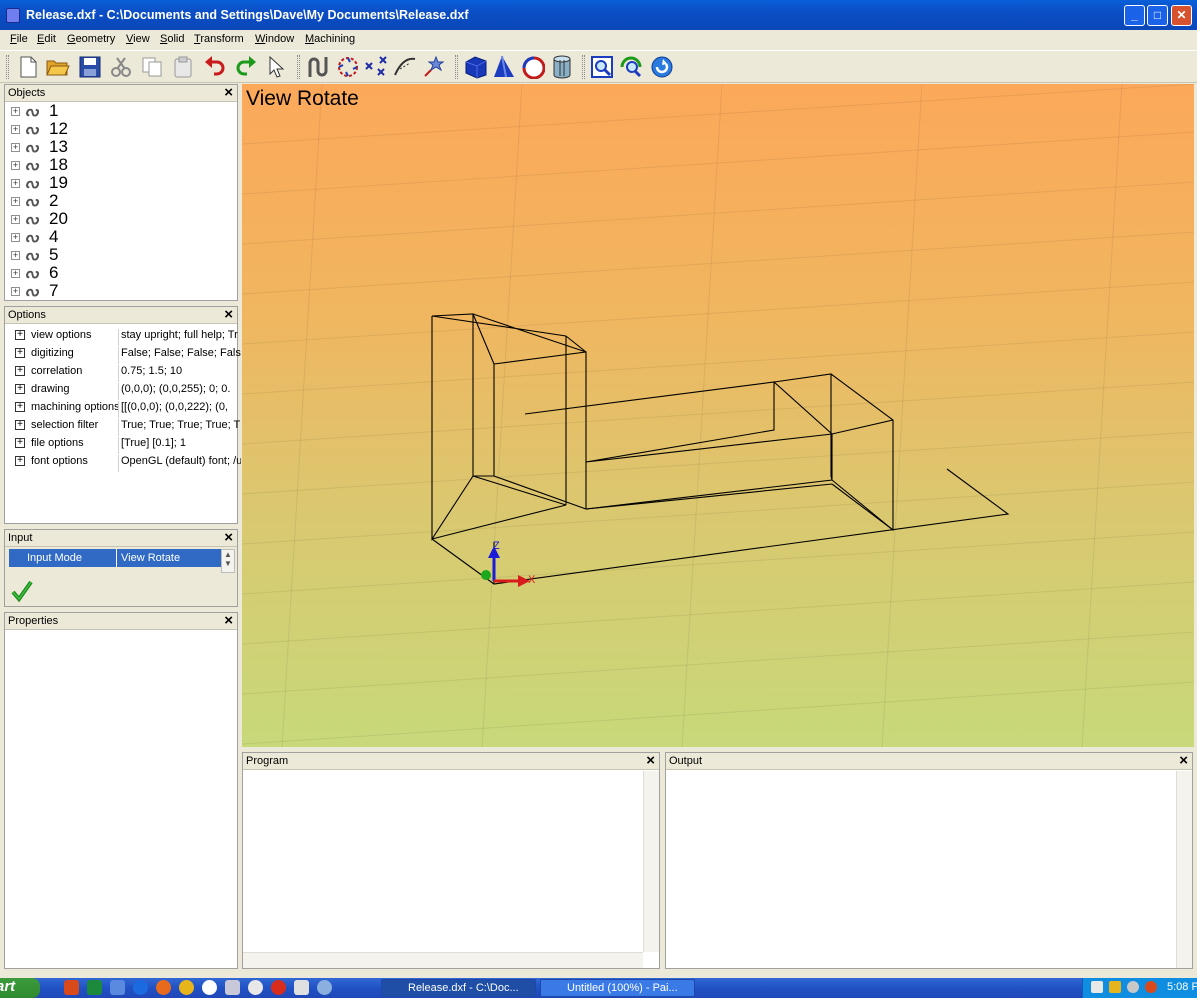 Image resolution: width=1197 pixels, height=998 pixels. Describe the element at coordinates (209, 987) in the screenshot. I see `media-icon` at that location.